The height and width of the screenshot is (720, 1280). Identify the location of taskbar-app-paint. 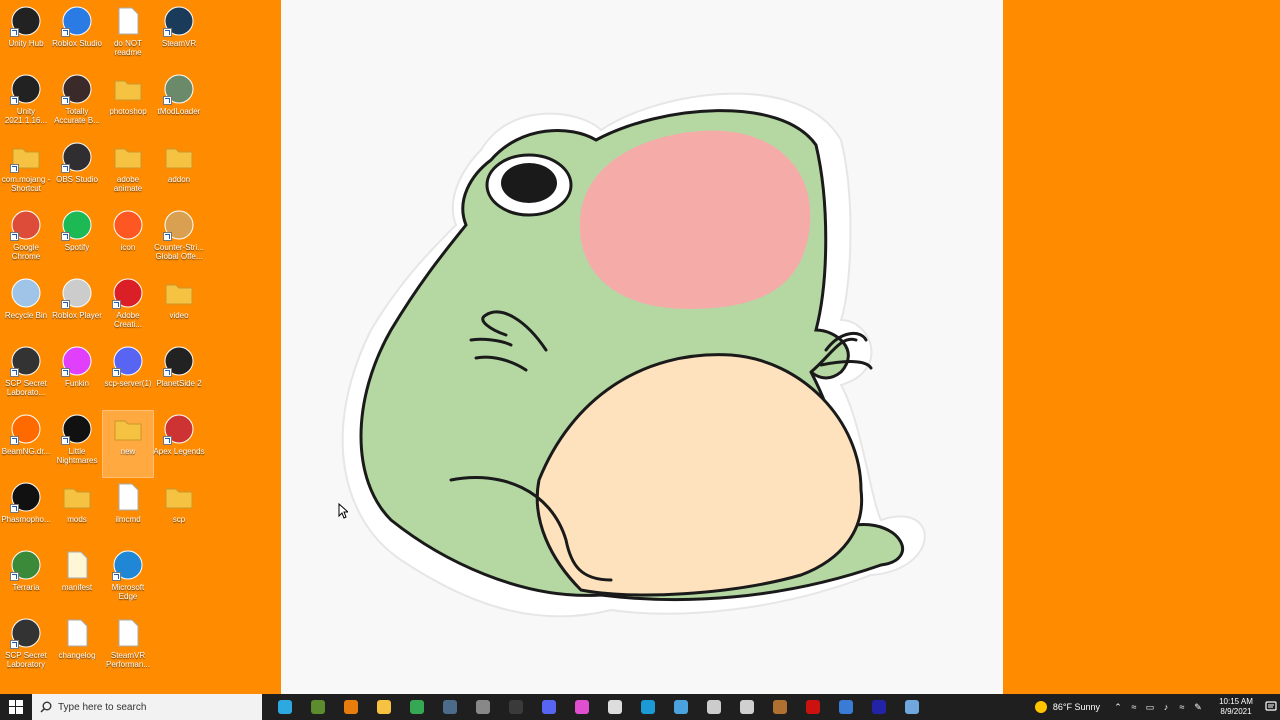
(581, 707).